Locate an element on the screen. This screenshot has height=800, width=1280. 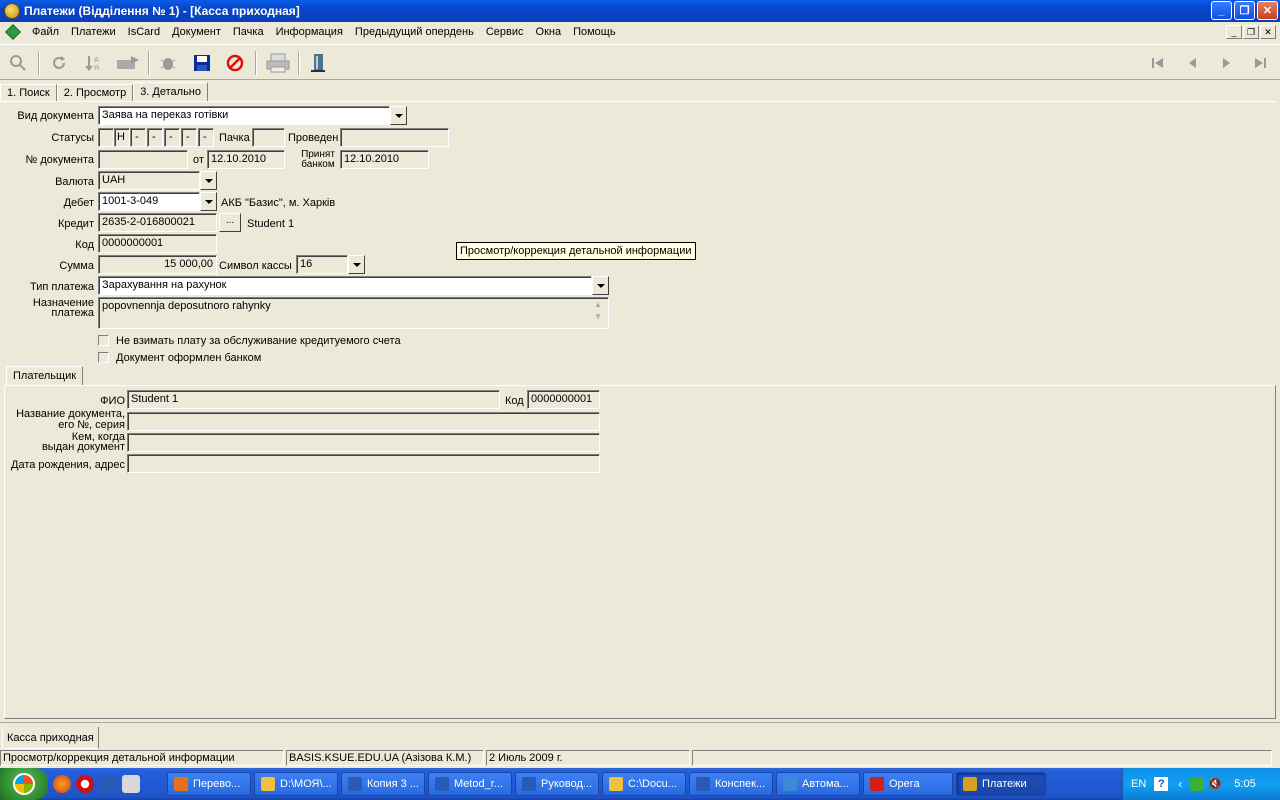
menu-payments: Платежи is located at coordinates (93, 32).